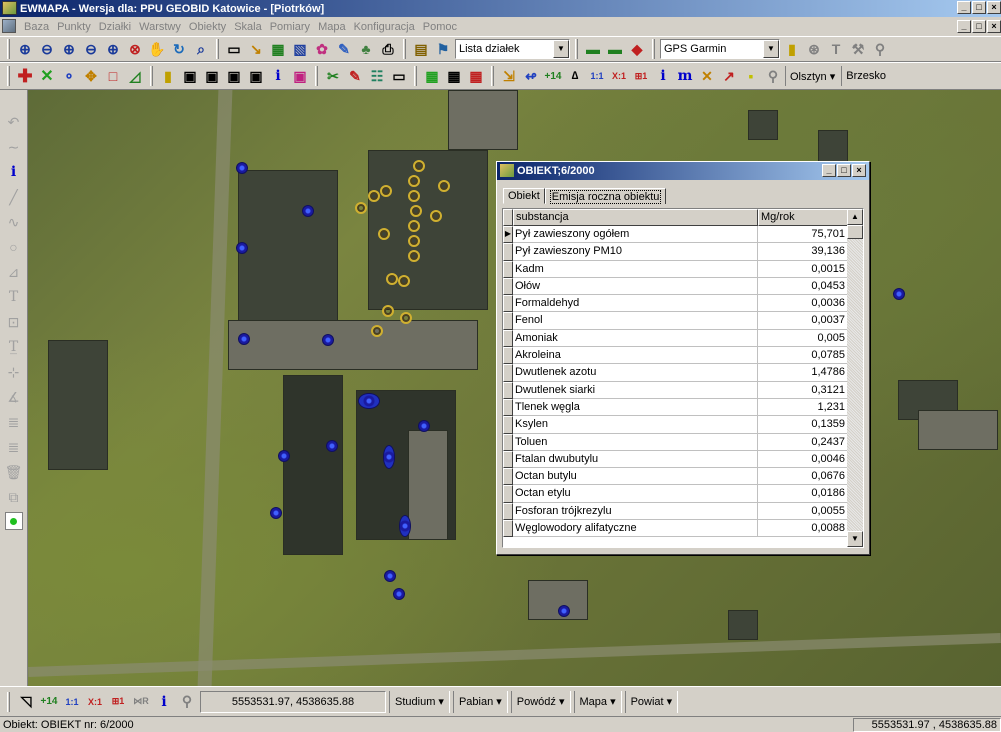 The image size is (1001, 732). What do you see at coordinates (14, 447) in the screenshot?
I see `hatch2-icon: ≣` at bounding box center [14, 447].